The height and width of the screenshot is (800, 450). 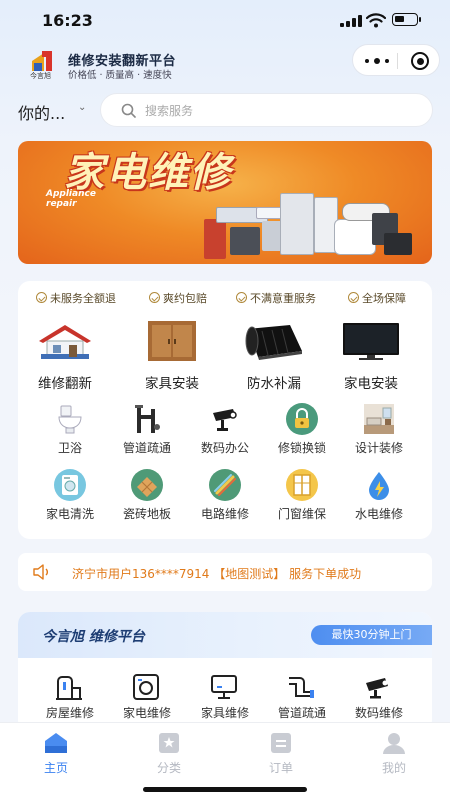 I want to click on service-label: 防水补漏, so click(x=274, y=384).